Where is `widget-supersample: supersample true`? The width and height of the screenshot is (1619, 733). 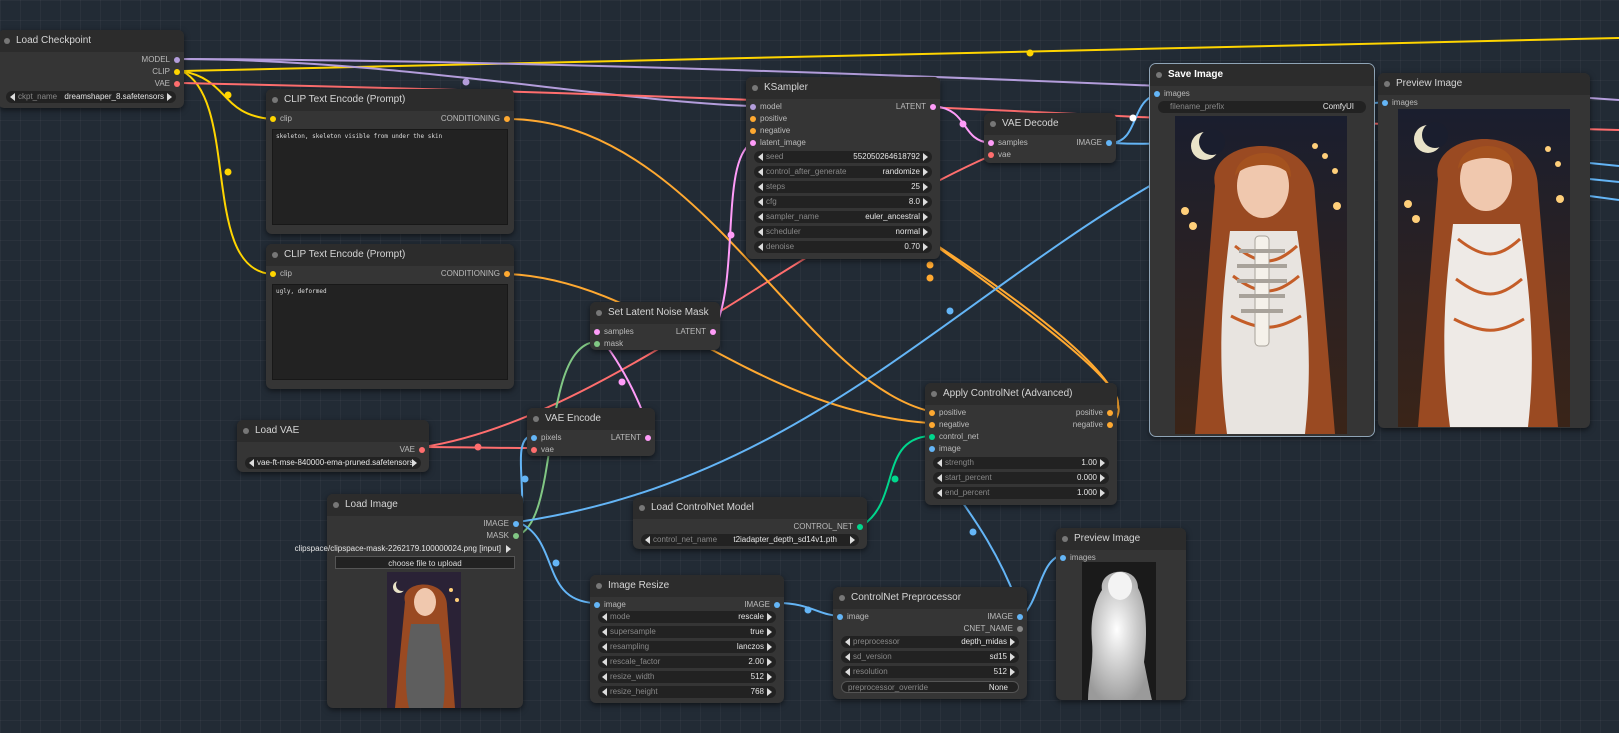 widget-supersample: supersample true is located at coordinates (687, 632).